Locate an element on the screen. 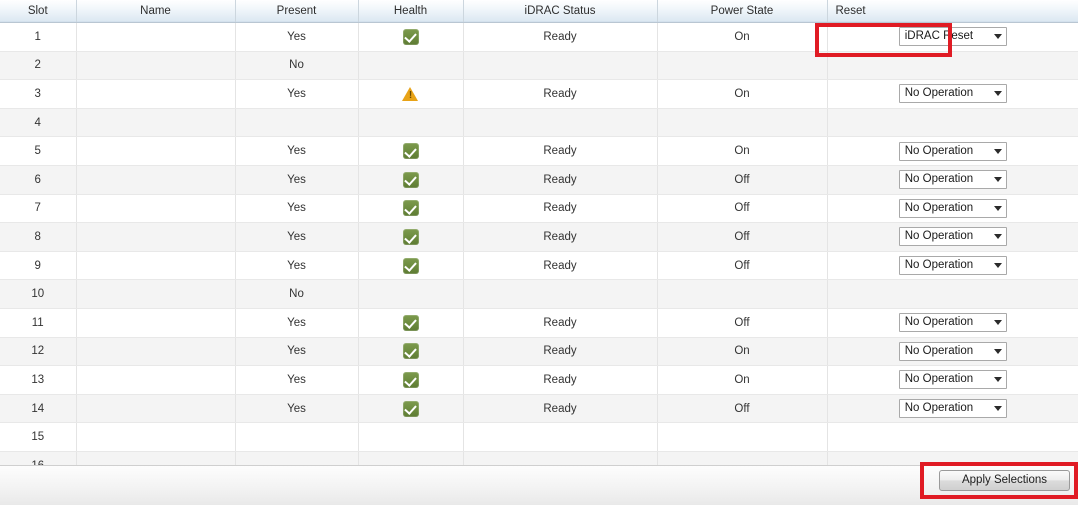 This screenshot has width=1078, height=505. column-header-power-state: Power State is located at coordinates (742, 11).